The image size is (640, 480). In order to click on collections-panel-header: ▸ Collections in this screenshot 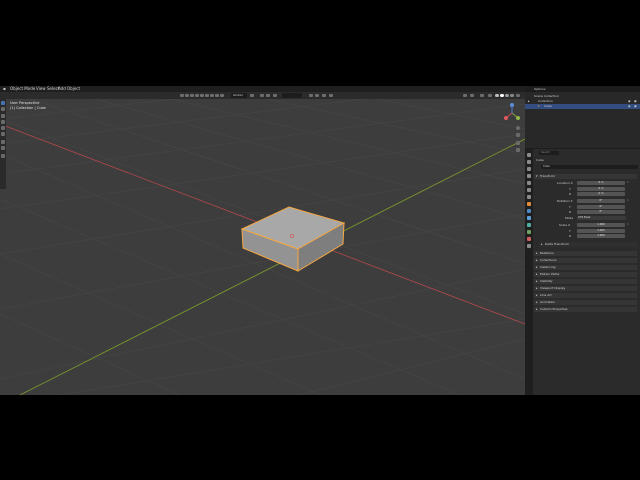, I will do `click(585, 260)`.